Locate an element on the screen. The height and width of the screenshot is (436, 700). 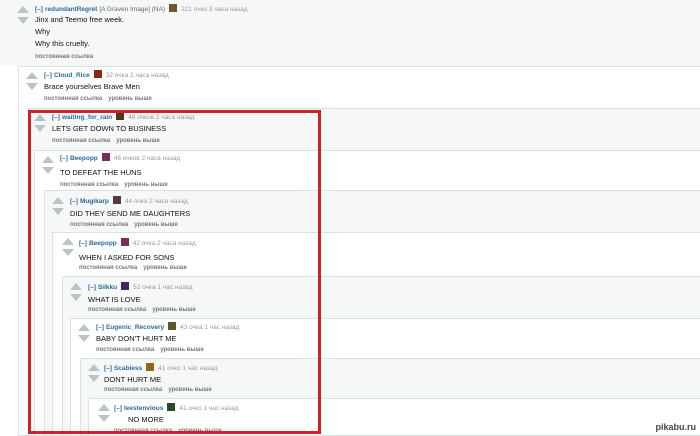
score-and-time: 42 очка 2 часа назад is located at coordinates (164, 243).